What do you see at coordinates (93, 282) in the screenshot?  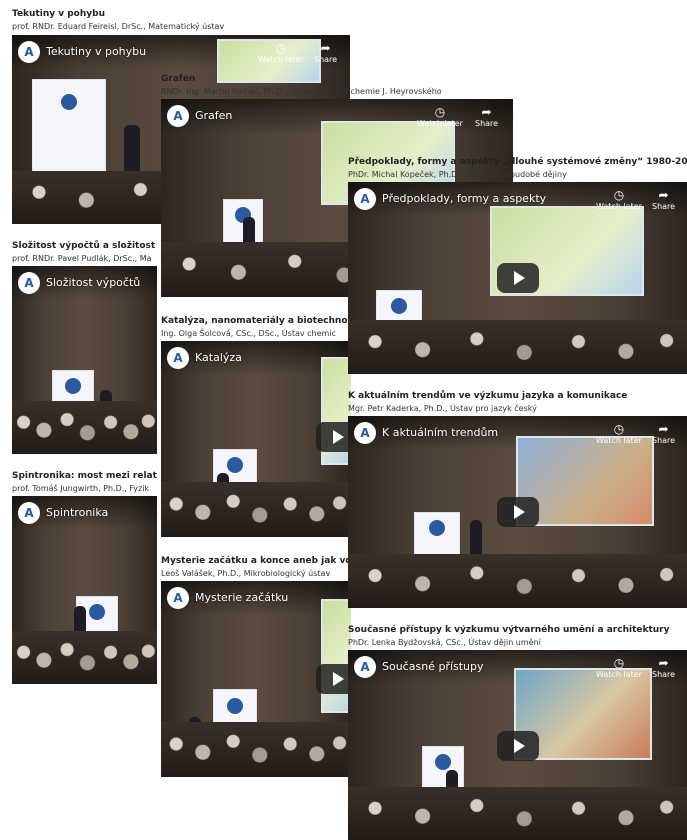 I see `video-title: Složitost výpočtů` at bounding box center [93, 282].